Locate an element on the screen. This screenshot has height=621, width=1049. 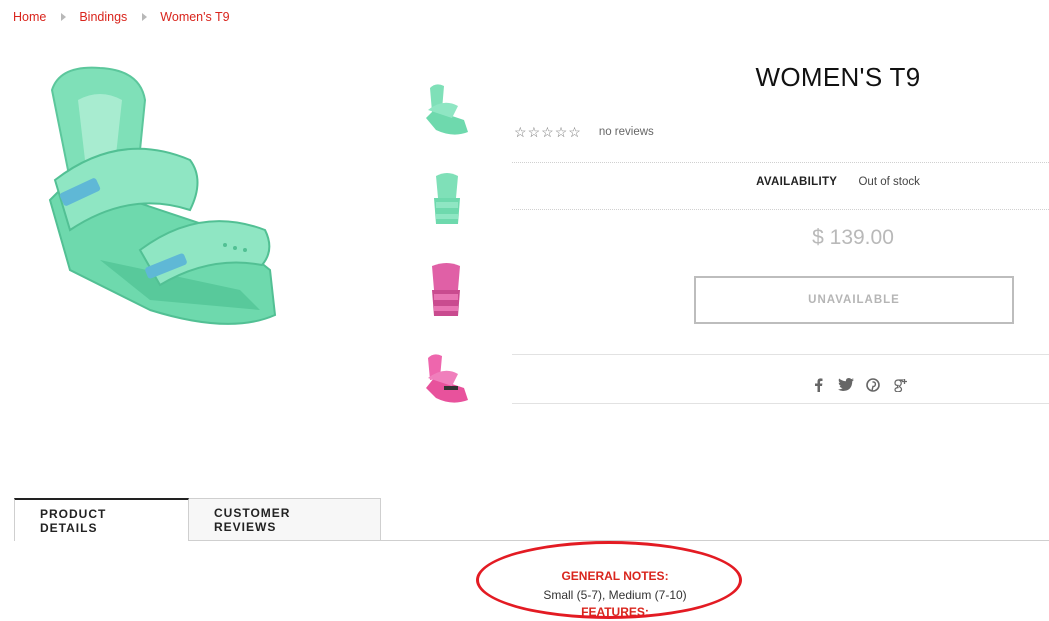
facebook-icon is located at coordinates (818, 384).